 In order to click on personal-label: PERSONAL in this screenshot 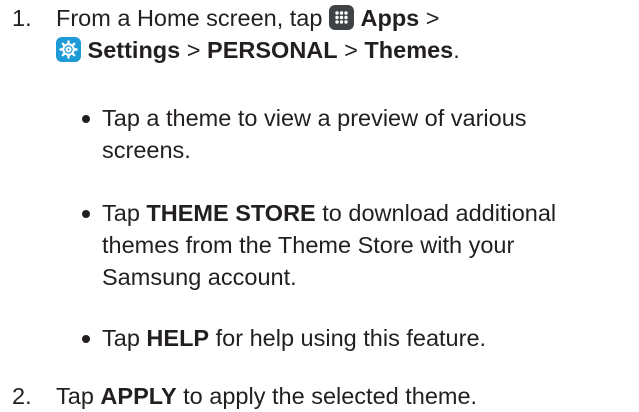, I will do `click(272, 50)`.